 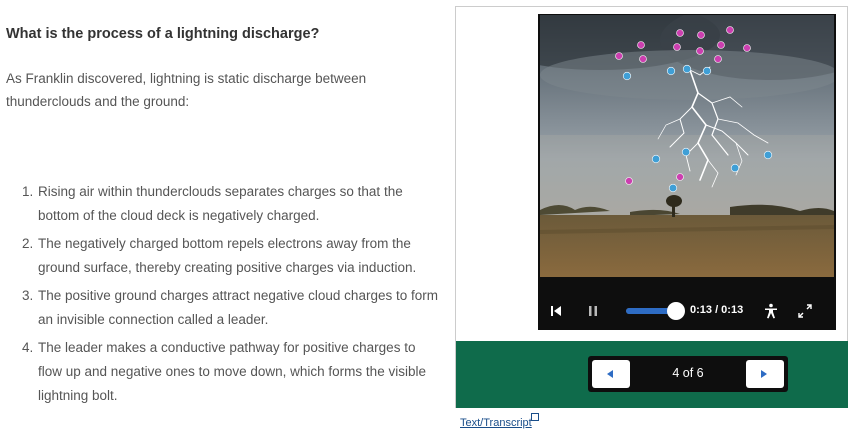 I want to click on time-display: 0:13 / 0:13, so click(x=717, y=310).